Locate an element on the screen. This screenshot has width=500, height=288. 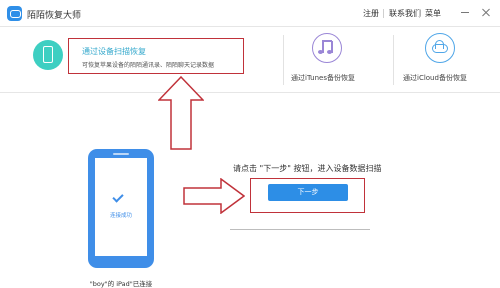
chat-bubble-icon is located at coordinates (14, 13).